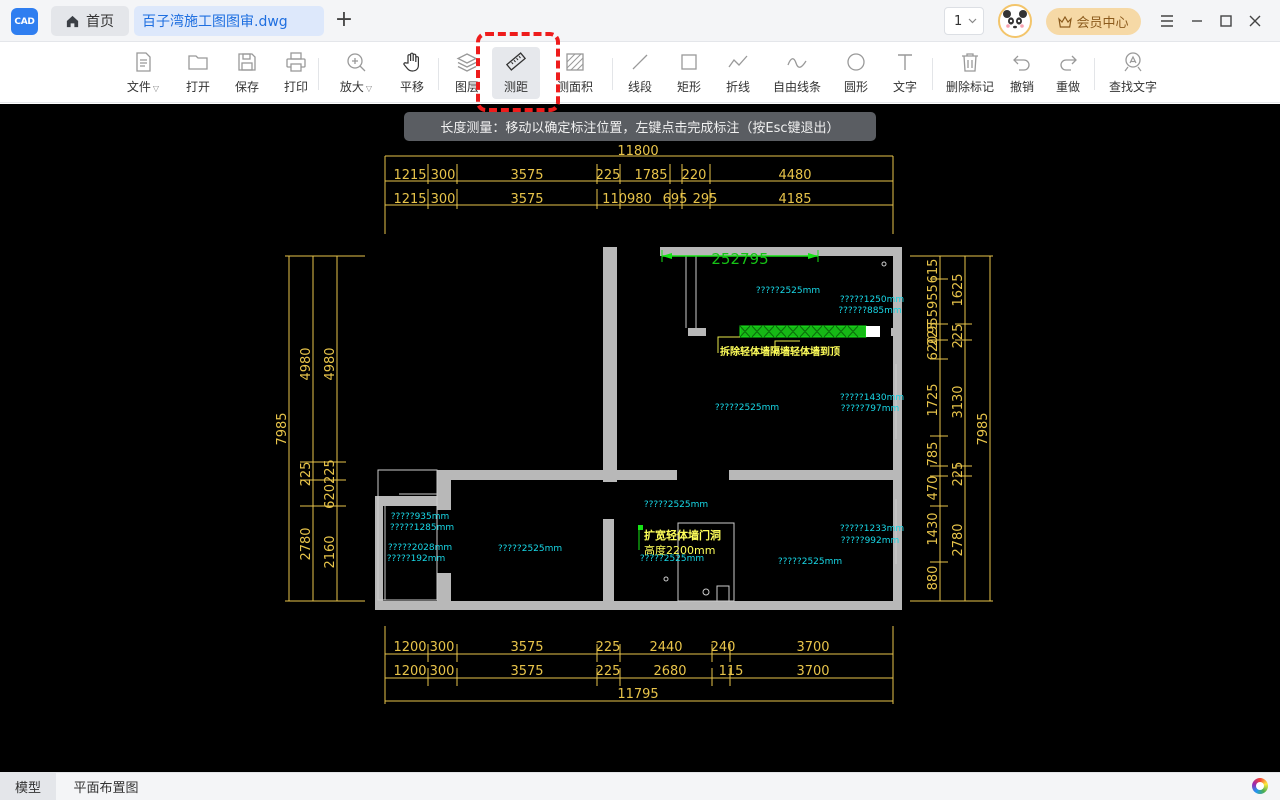 The image size is (1280, 800). I want to click on home-icon, so click(72, 21).